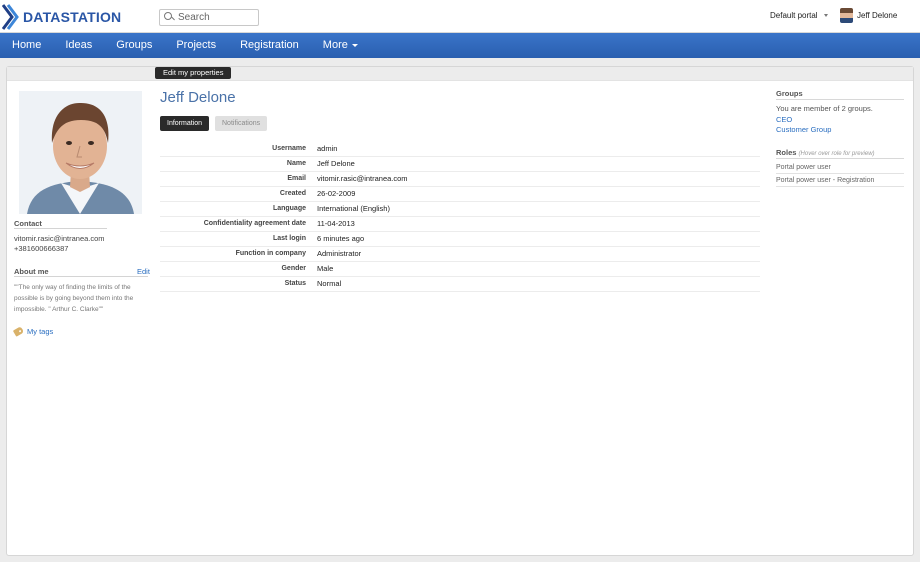 The height and width of the screenshot is (562, 920). Describe the element at coordinates (40, 331) in the screenshot. I see `my-tags-label: My tags` at that location.